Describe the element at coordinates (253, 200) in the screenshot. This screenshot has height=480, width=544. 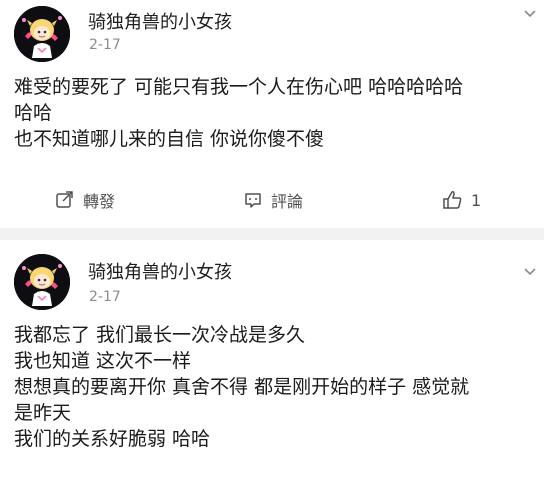
I see `comment-icon` at that location.